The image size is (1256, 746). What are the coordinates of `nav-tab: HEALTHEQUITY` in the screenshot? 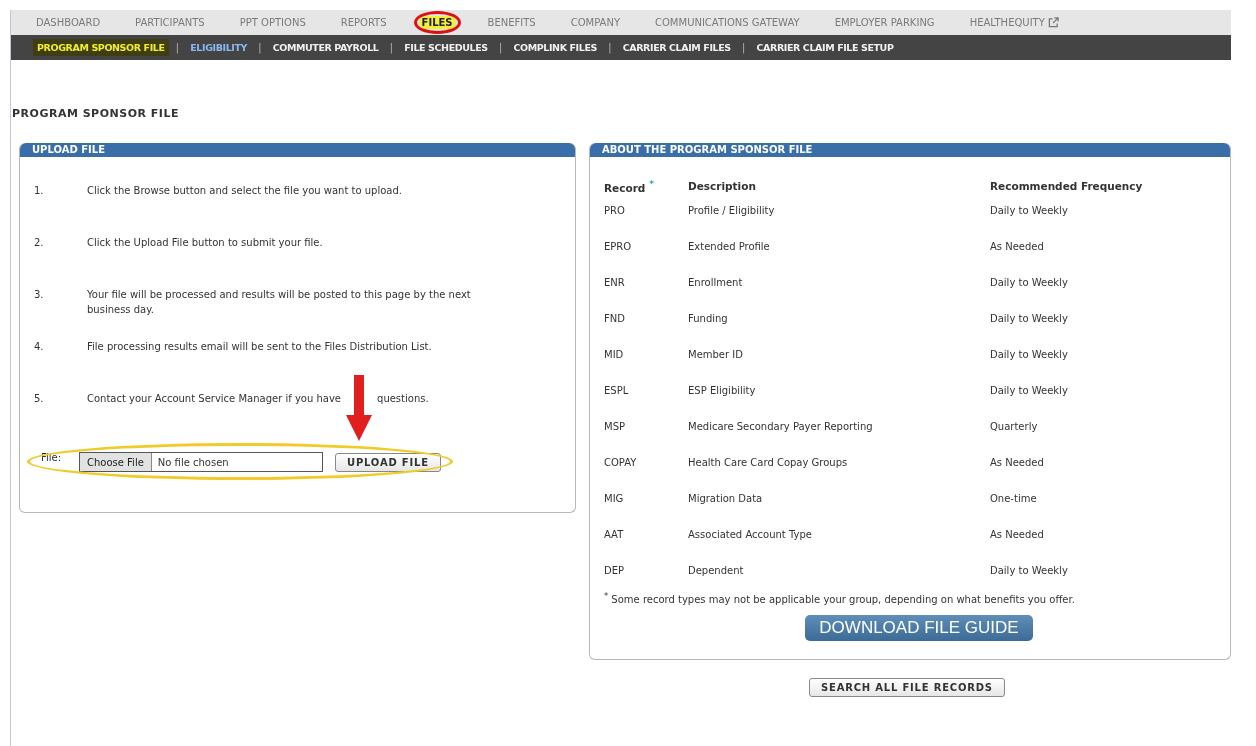 It's located at (1014, 22).